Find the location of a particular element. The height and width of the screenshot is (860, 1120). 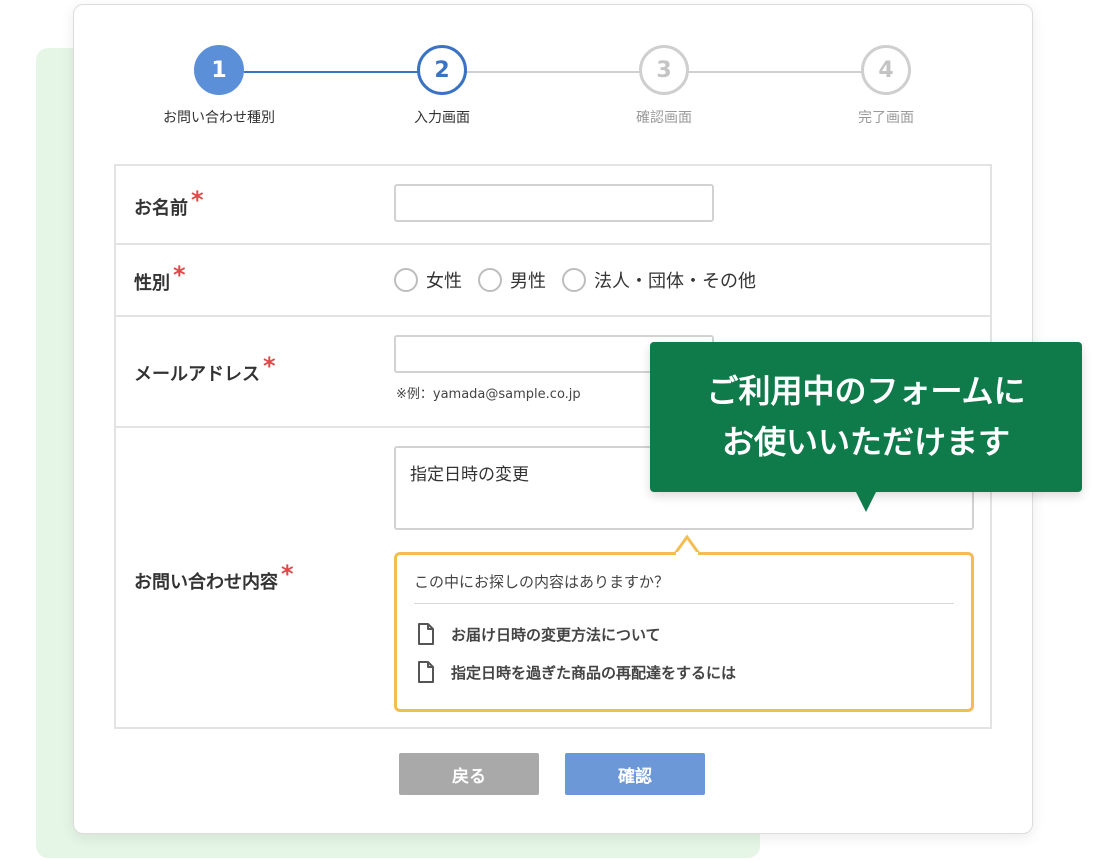

suggestion-title: この中にお探しの内容はありますか？ is located at coordinates (542, 582).